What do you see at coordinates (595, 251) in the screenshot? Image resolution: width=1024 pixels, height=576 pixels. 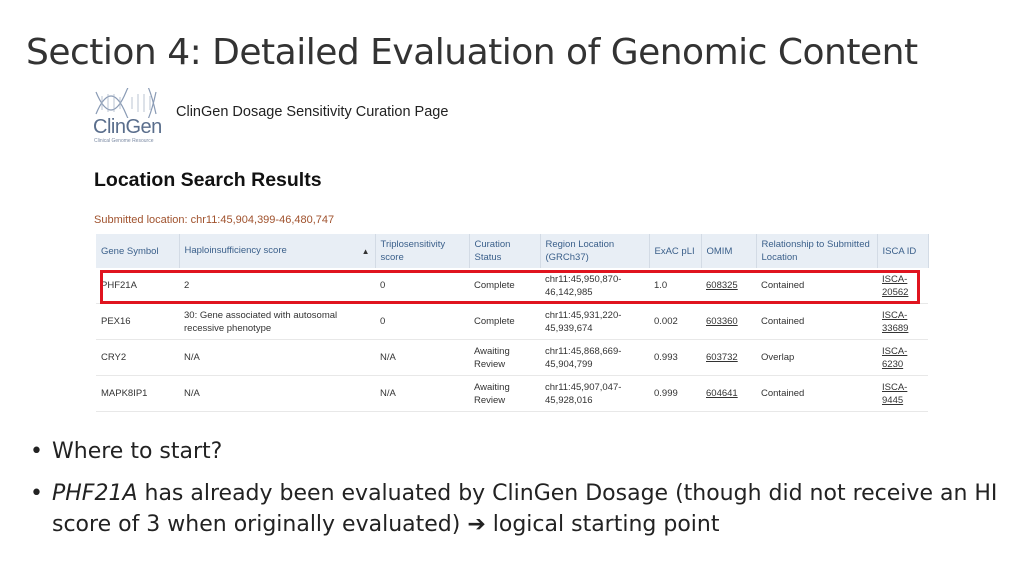 I see `col-region-location: Region Location (GRCh37)` at bounding box center [595, 251].